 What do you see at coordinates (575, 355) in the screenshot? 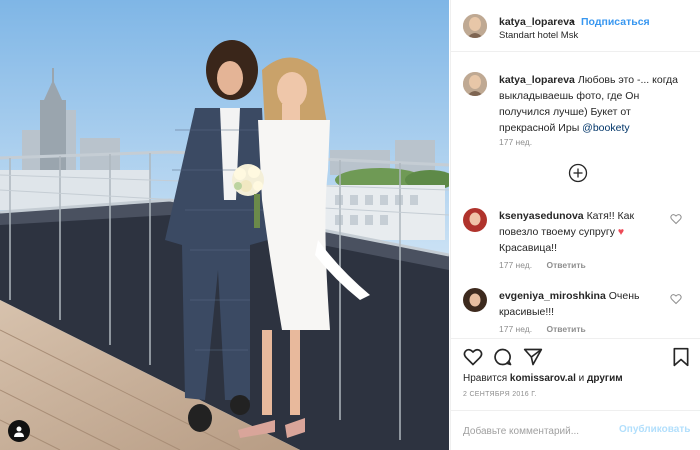
I see `post-actions-bar` at bounding box center [575, 355].